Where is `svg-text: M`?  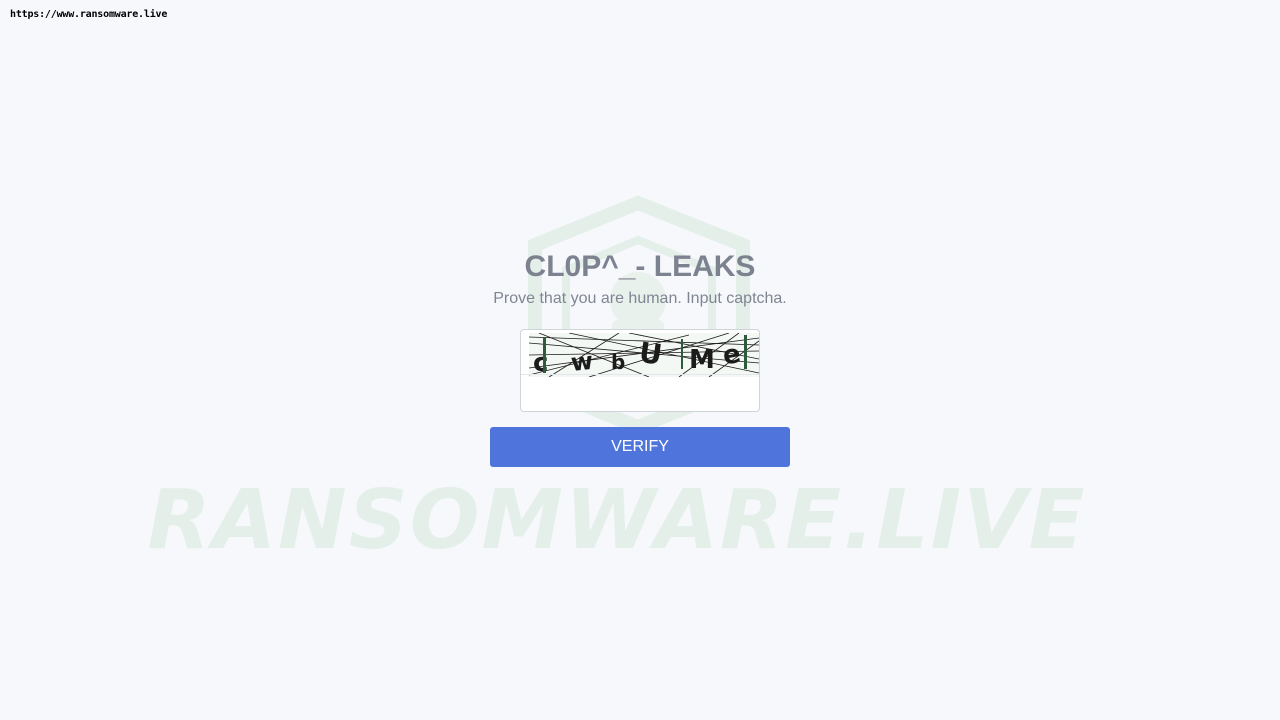
svg-text: M is located at coordinates (702, 360).